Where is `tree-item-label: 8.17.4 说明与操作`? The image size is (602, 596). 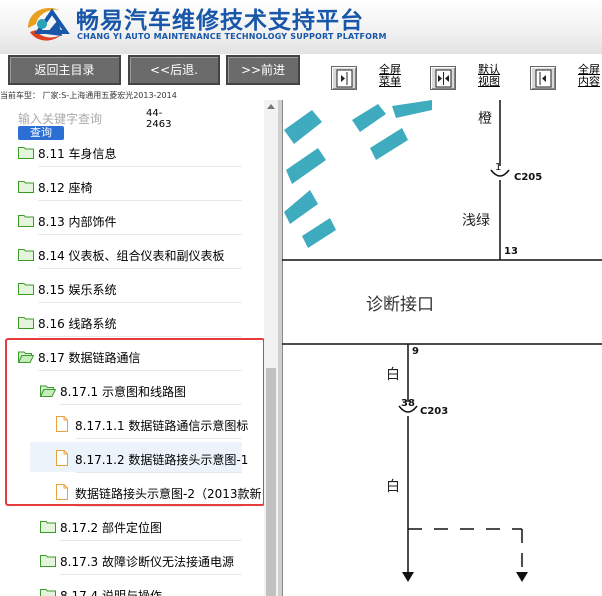 tree-item-label: 8.17.4 说明与操作 is located at coordinates (111, 592).